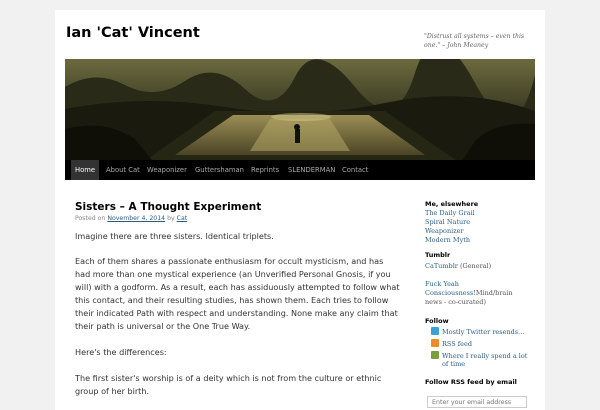 This screenshot has height=410, width=600. I want to click on sidebar-tumblr-entry: CaTumblr (General), so click(458, 266).